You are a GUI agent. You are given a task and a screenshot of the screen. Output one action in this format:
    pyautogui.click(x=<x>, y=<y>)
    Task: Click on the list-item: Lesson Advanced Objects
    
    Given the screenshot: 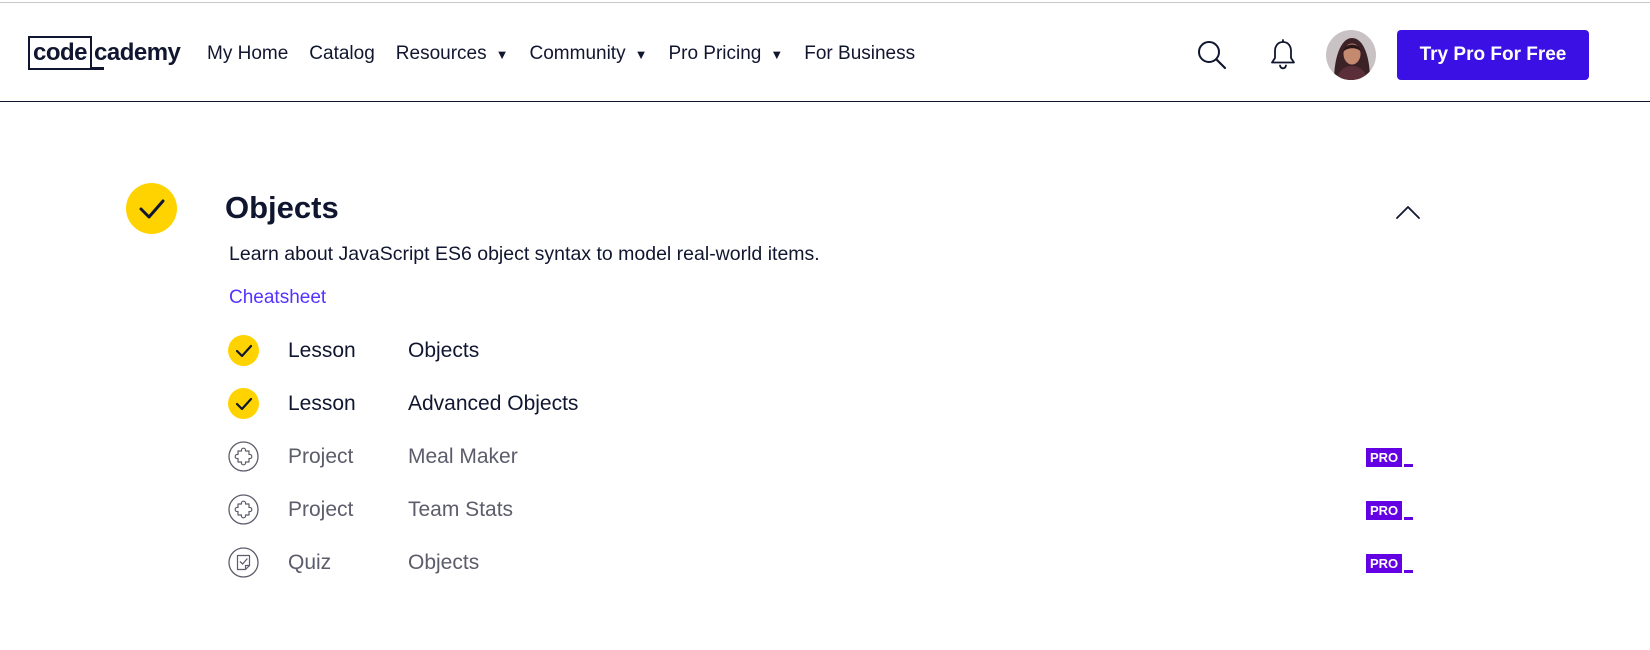 What is the action you would take?
    pyautogui.click(x=823, y=405)
    